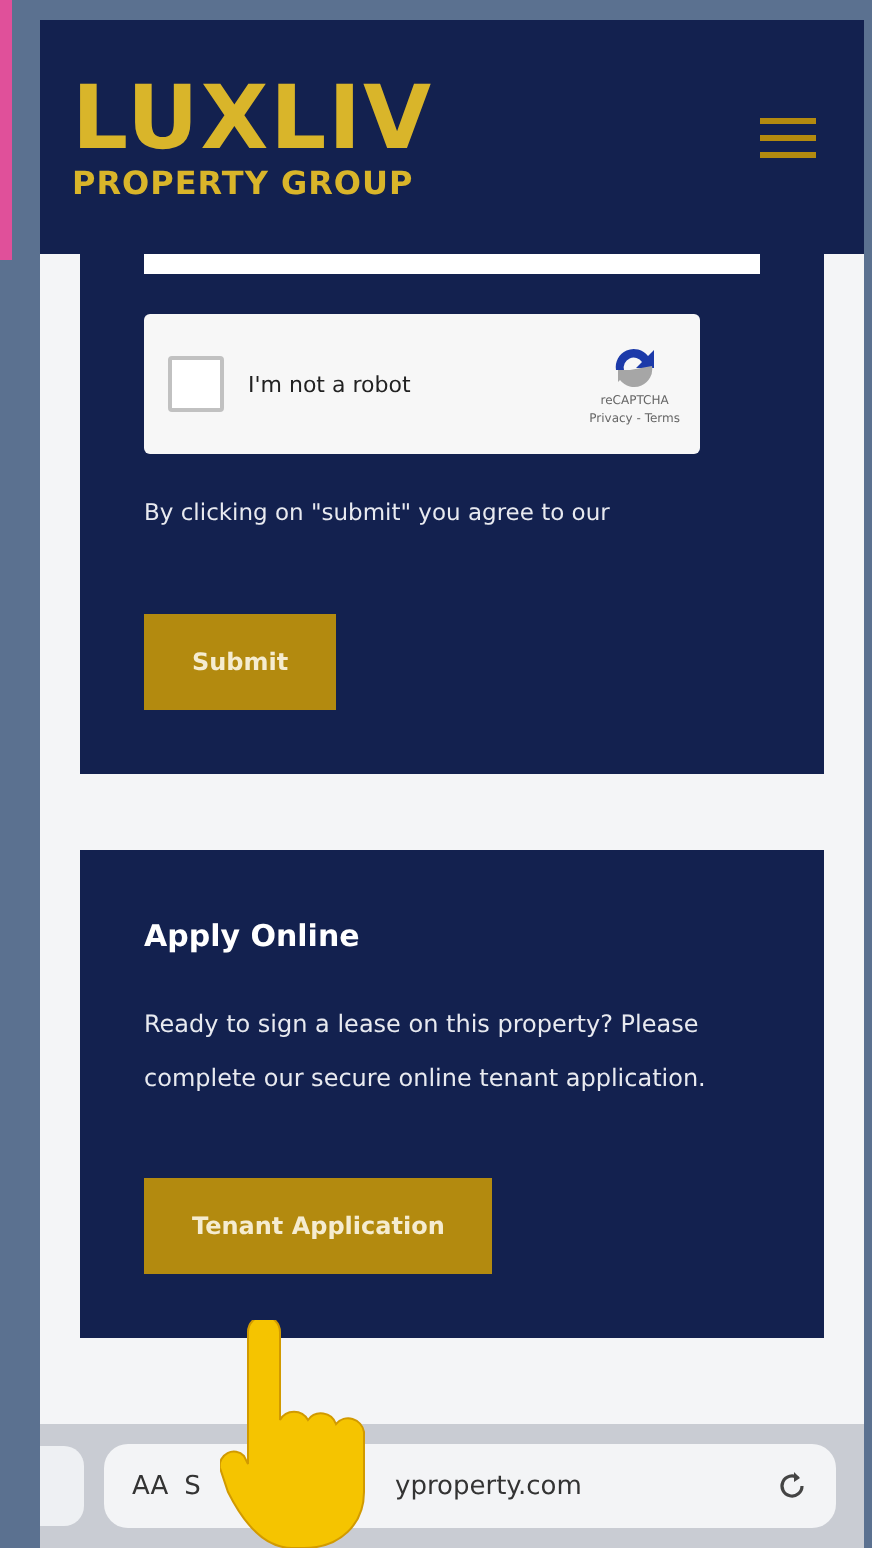  I want to click on card-title: Apply Online, so click(252, 936).